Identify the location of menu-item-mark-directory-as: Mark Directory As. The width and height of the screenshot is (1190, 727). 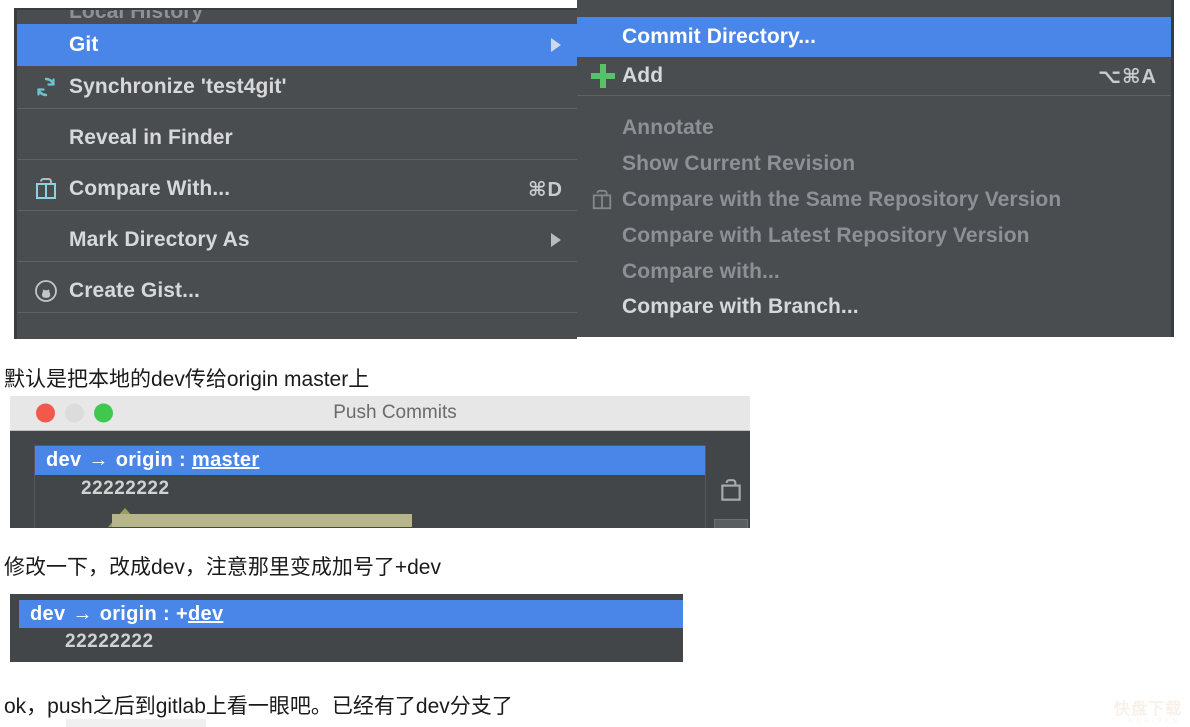
(297, 240).